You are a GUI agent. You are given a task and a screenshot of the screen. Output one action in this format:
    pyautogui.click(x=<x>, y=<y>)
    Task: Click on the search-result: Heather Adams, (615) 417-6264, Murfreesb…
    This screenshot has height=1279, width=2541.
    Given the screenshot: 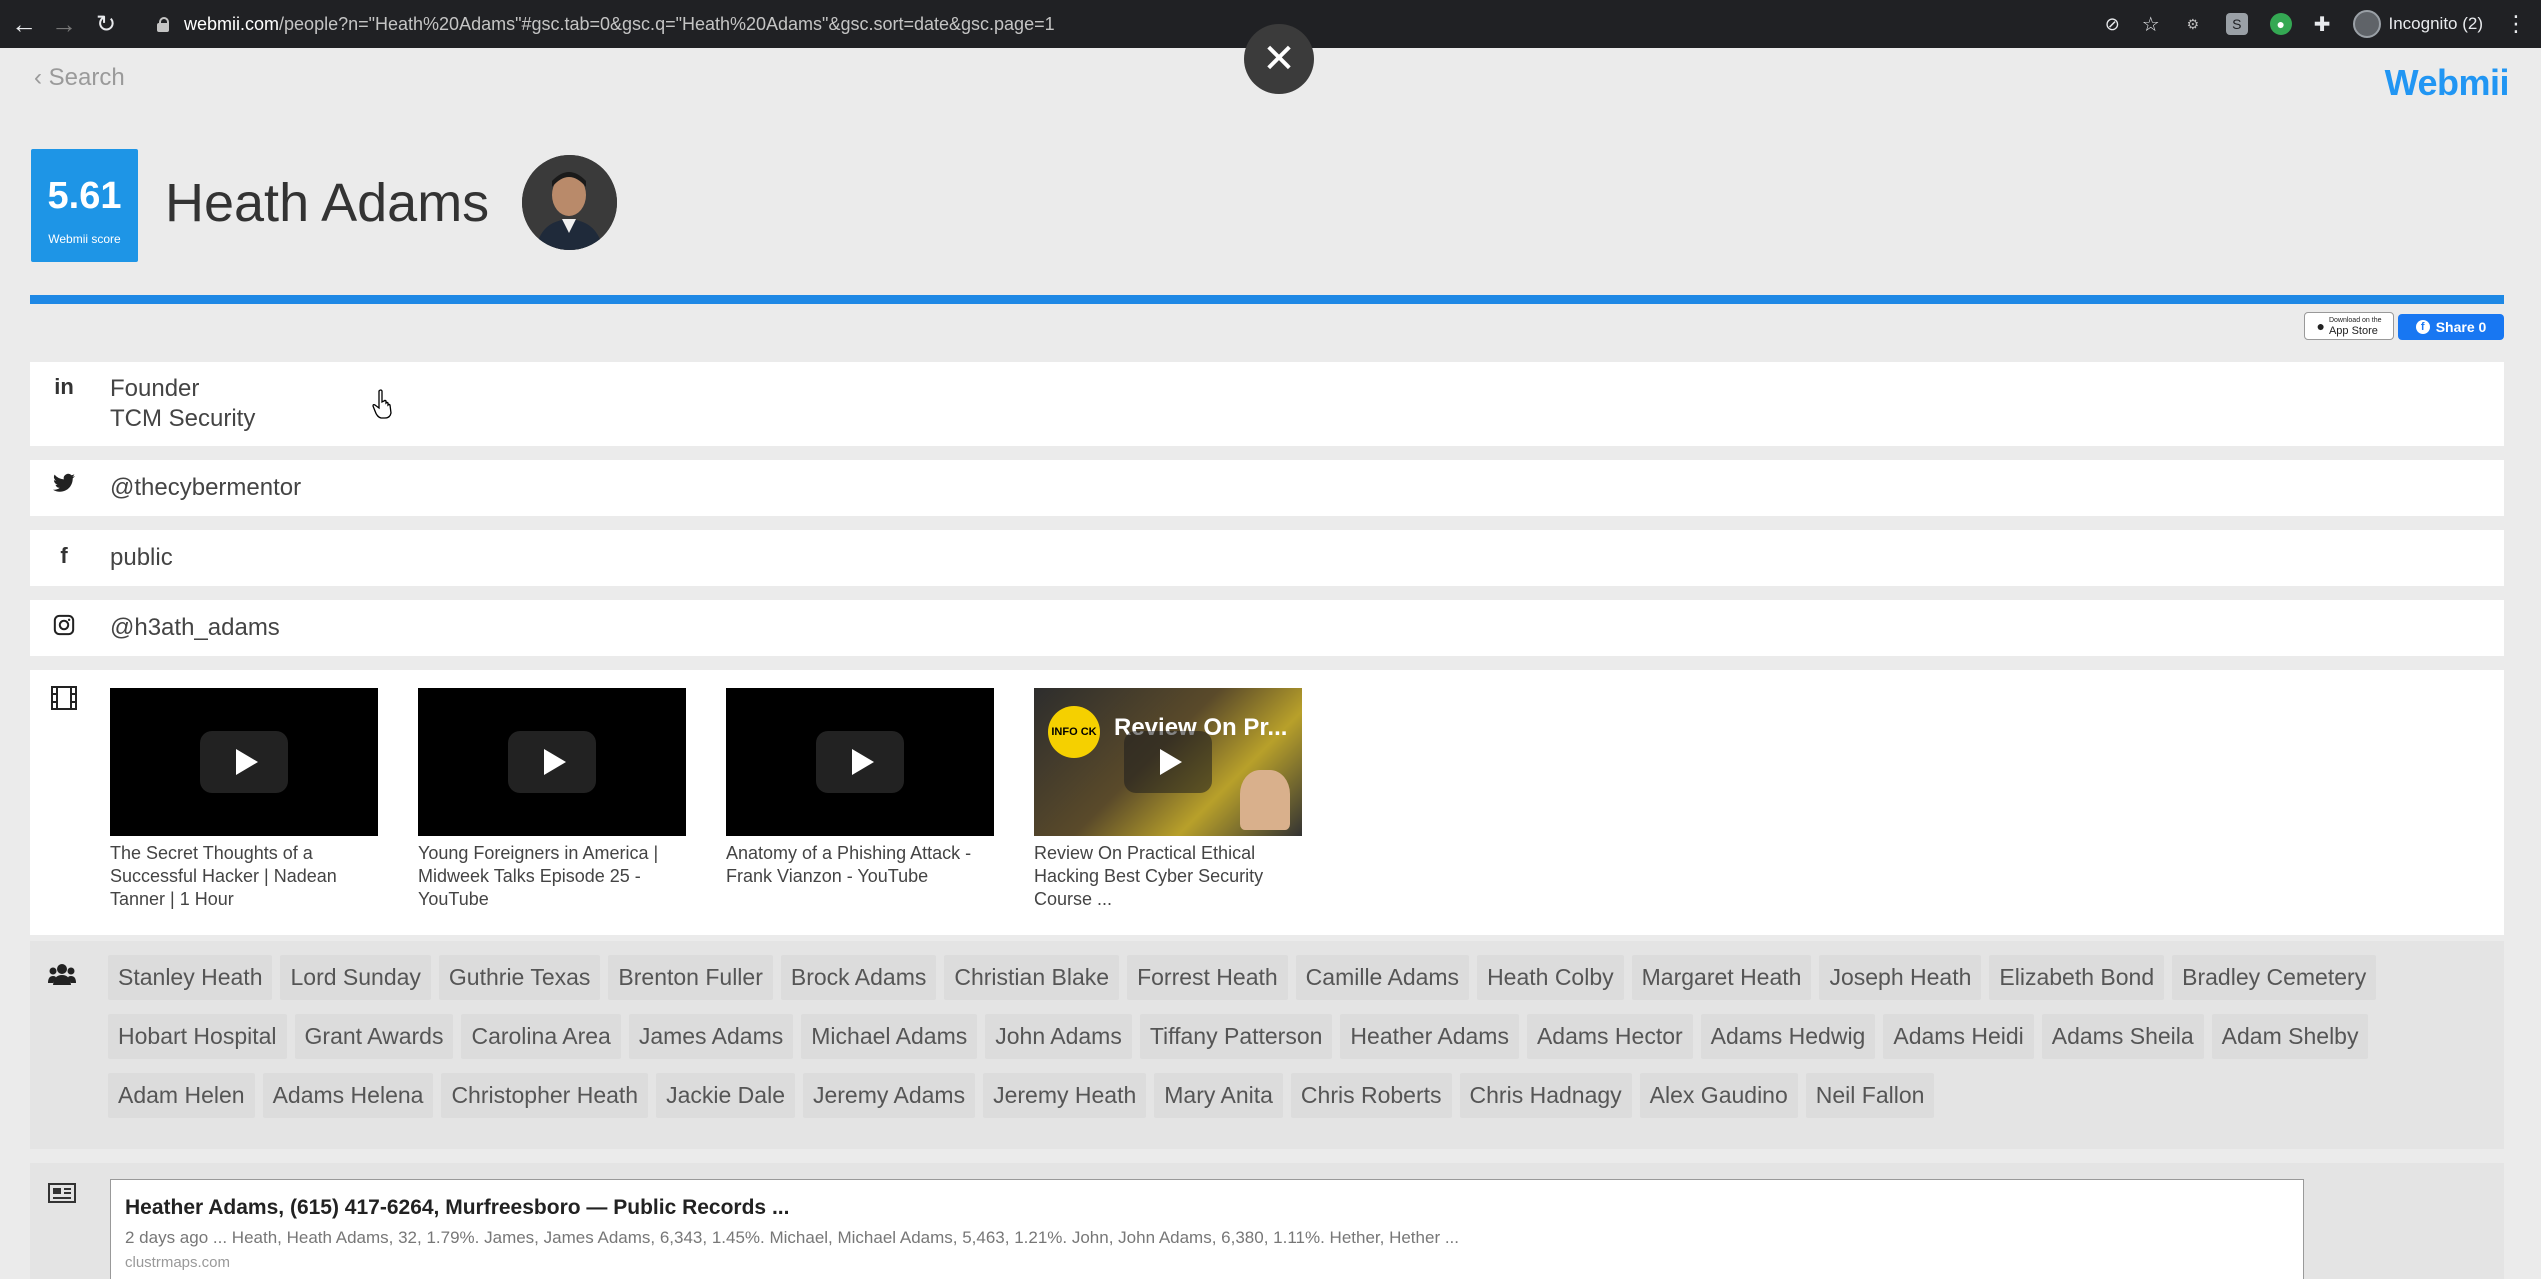 What is the action you would take?
    pyautogui.click(x=1207, y=1229)
    